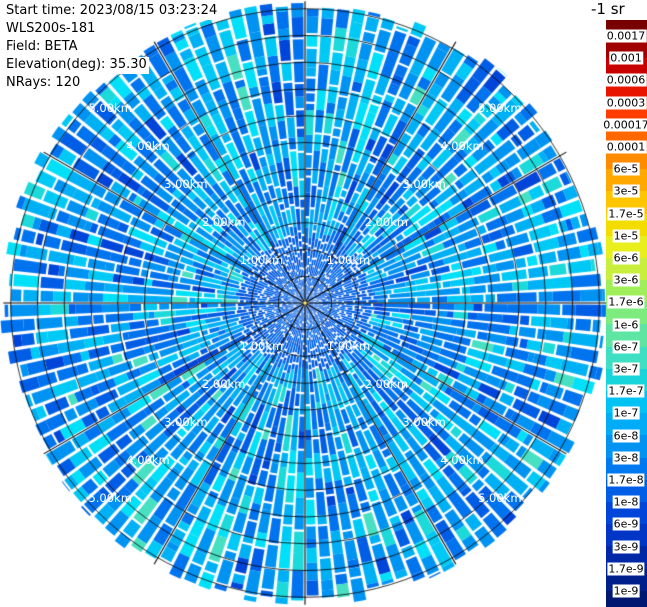 The image size is (647, 607). Describe the element at coordinates (626, 325) in the screenshot. I see `colorbar-tick-label: 1e-6` at that location.